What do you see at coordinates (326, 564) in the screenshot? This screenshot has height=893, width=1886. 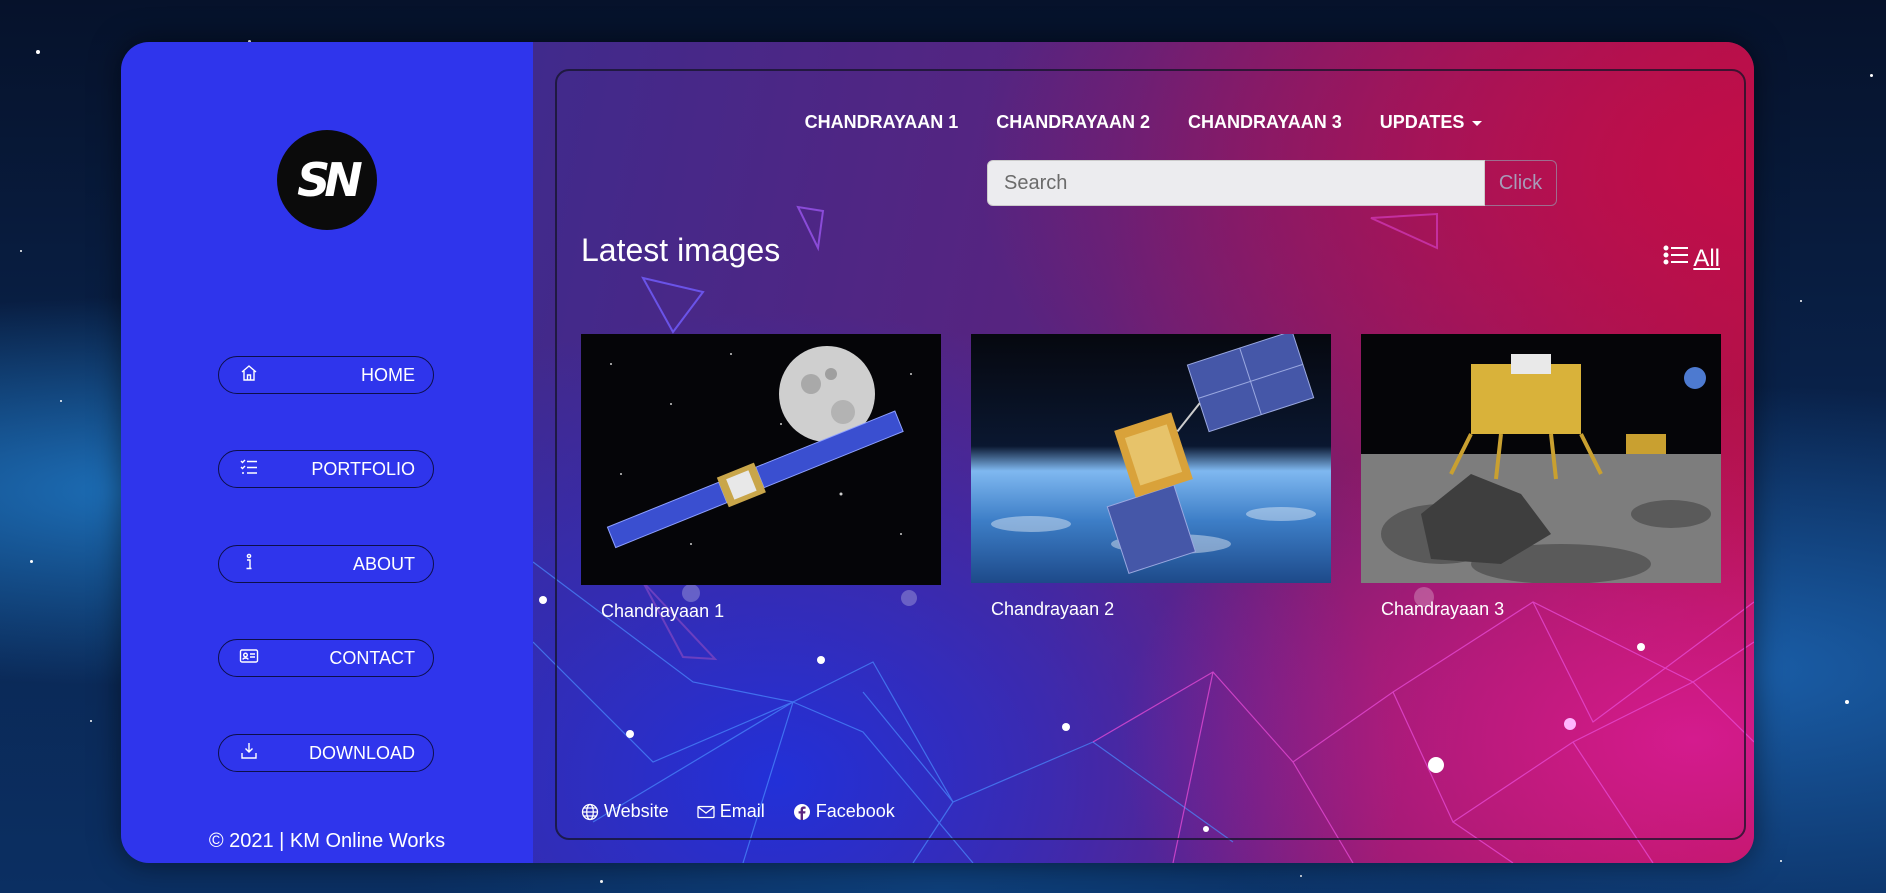 I see `sidebar-item-about: ABOUT` at bounding box center [326, 564].